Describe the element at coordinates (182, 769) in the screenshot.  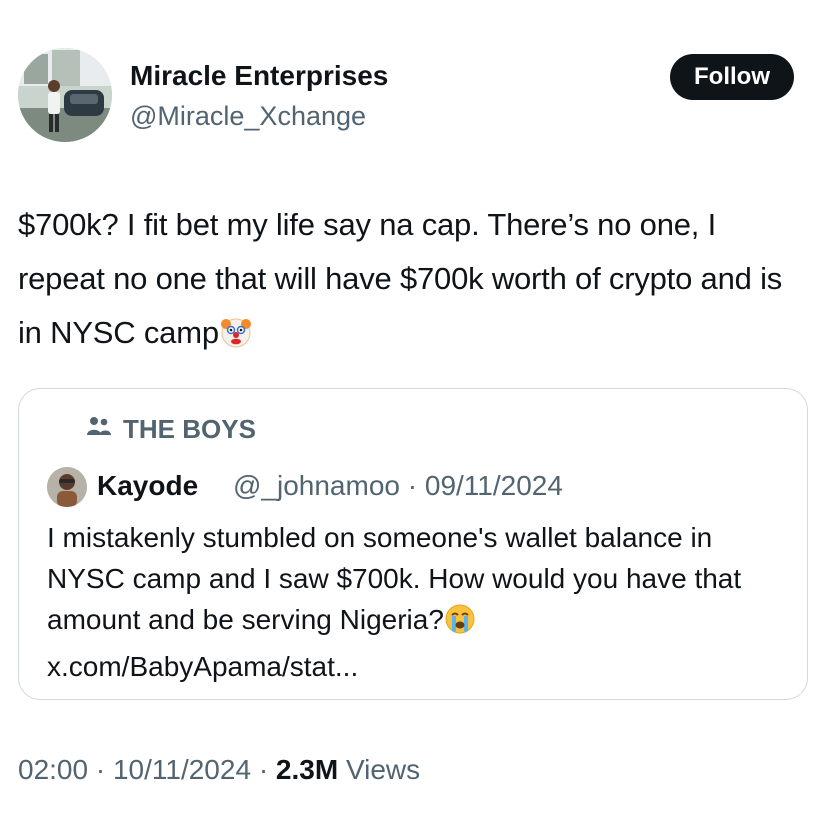
I see `tweet-date: 10/11/2024` at that location.